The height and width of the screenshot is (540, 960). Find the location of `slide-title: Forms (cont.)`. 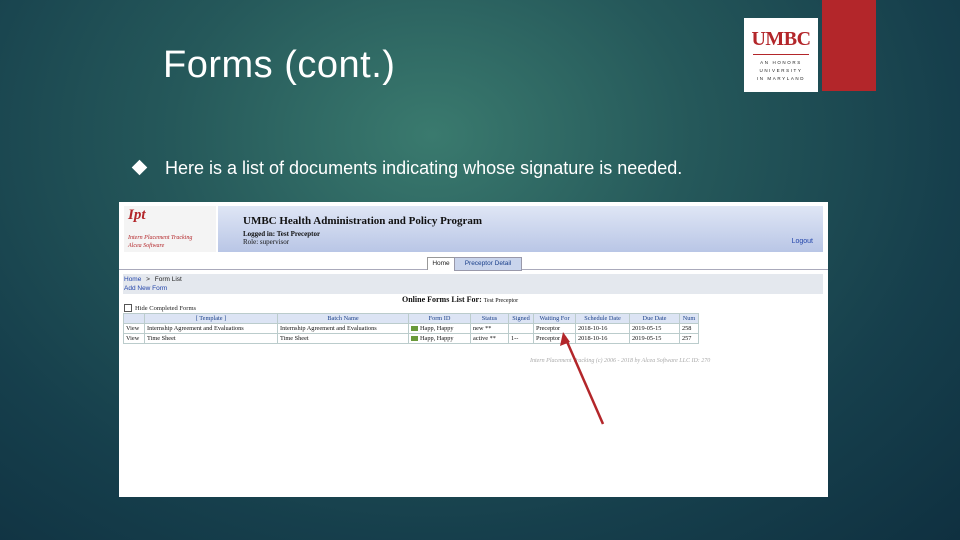

slide-title: Forms (cont.) is located at coordinates (279, 65).